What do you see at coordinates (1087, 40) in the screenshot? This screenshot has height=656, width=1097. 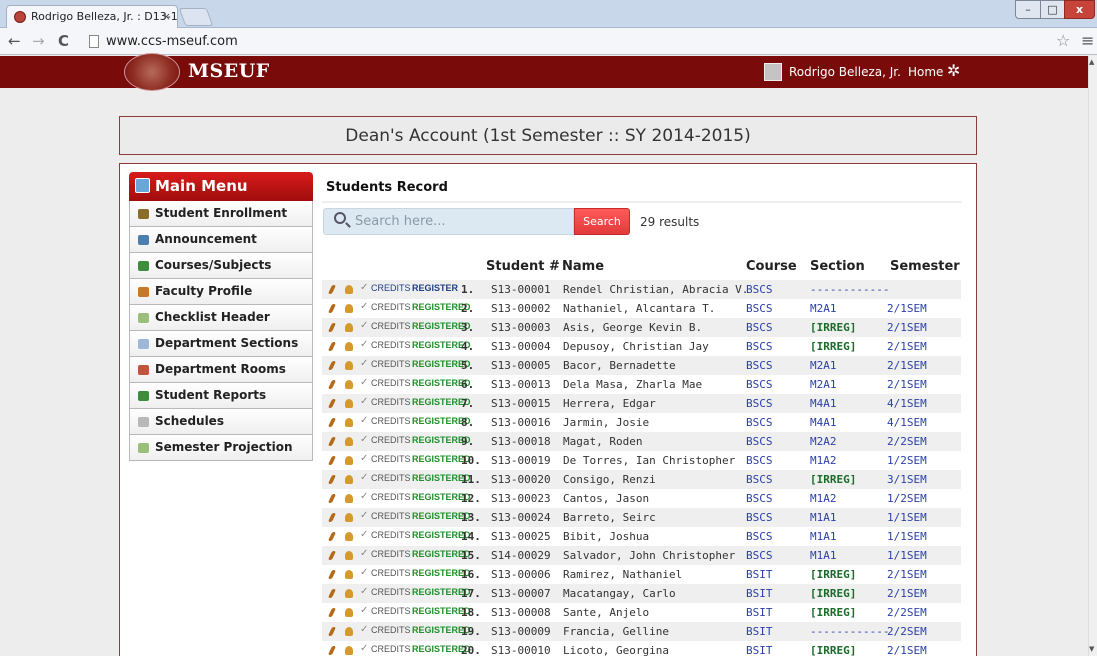 I see `browser-menu-icon: ≡` at bounding box center [1087, 40].